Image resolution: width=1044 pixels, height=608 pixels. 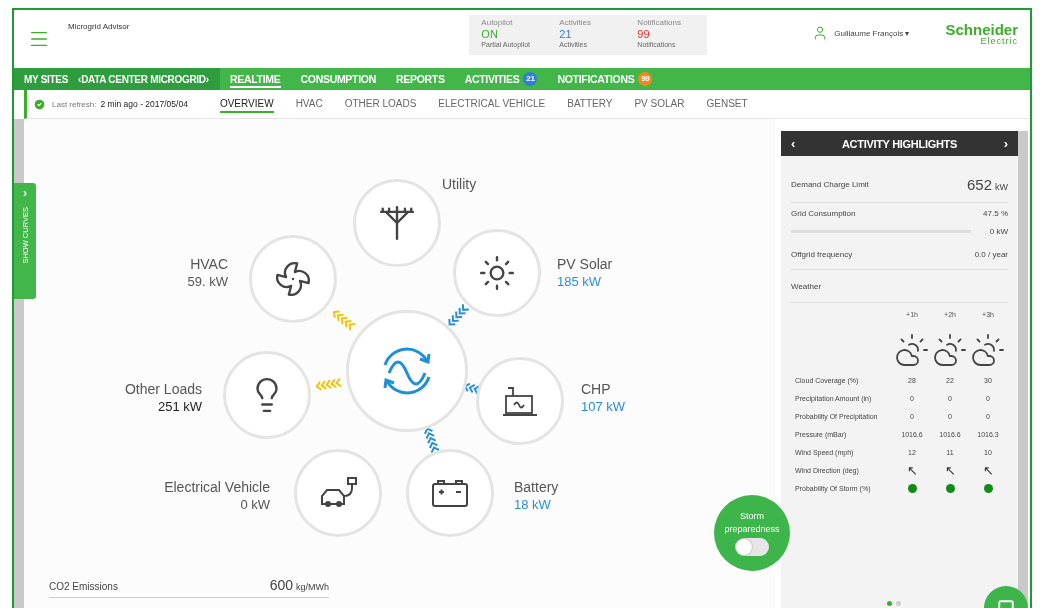 I want to click on refresh-label: Last refresh:, so click(x=74, y=104).